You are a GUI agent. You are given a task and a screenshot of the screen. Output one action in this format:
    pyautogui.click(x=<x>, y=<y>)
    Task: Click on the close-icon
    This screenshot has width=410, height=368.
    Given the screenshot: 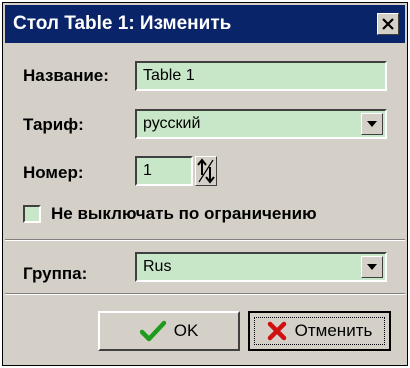 What is the action you would take?
    pyautogui.click(x=388, y=24)
    